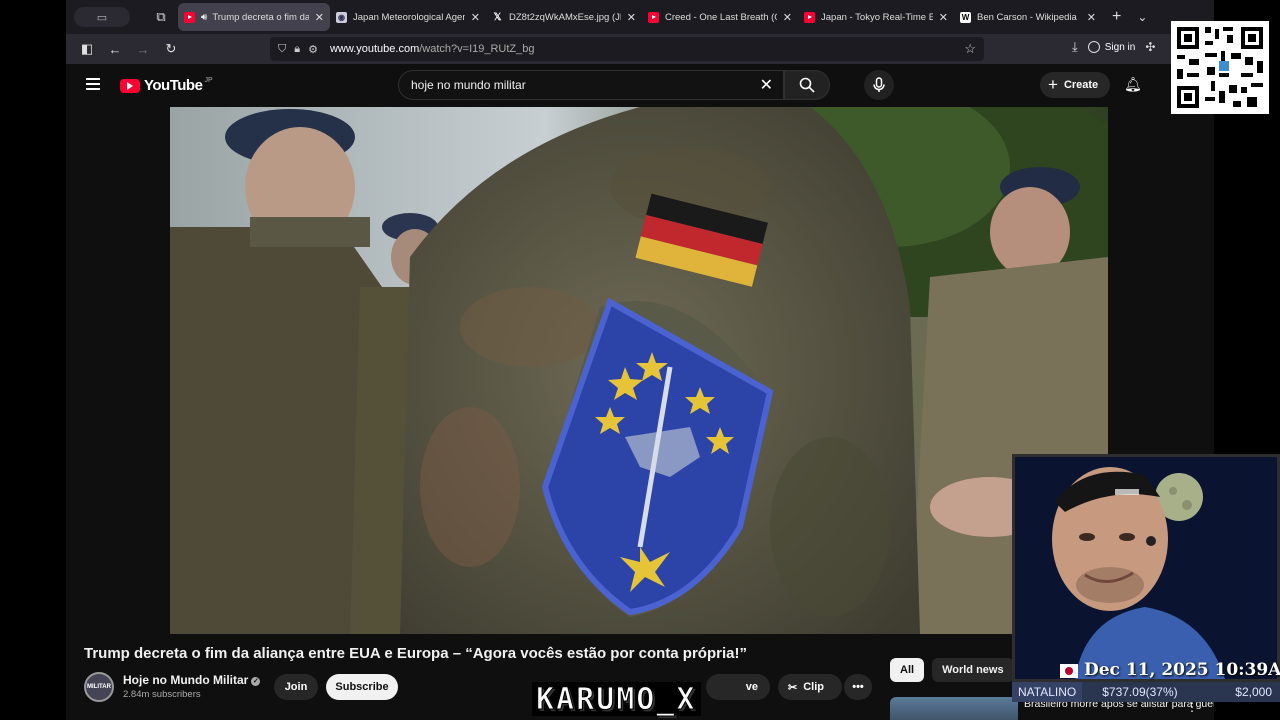 The height and width of the screenshot is (720, 1280). Describe the element at coordinates (793, 687) in the screenshot. I see `scissors-icon: ✂` at that location.